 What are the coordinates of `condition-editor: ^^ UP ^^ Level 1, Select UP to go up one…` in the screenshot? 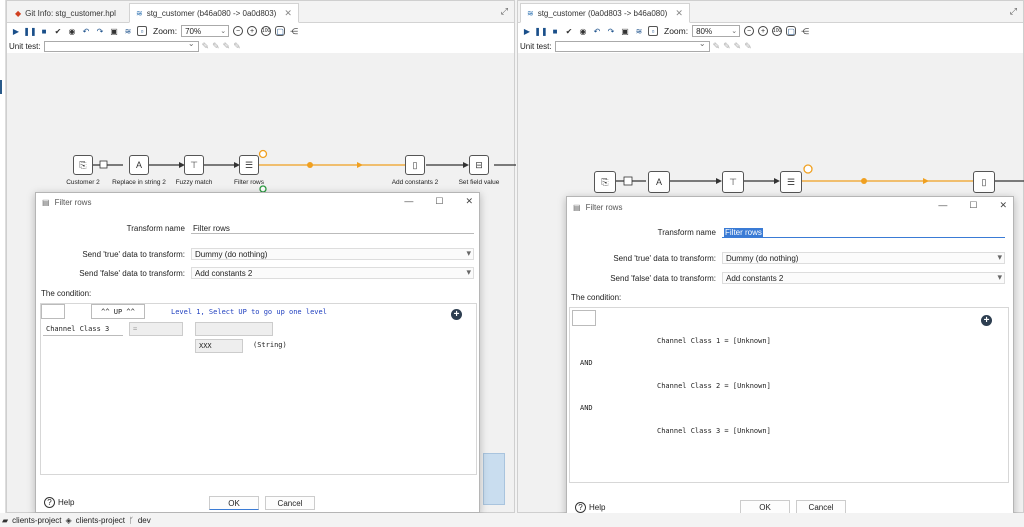 It's located at (258, 389).